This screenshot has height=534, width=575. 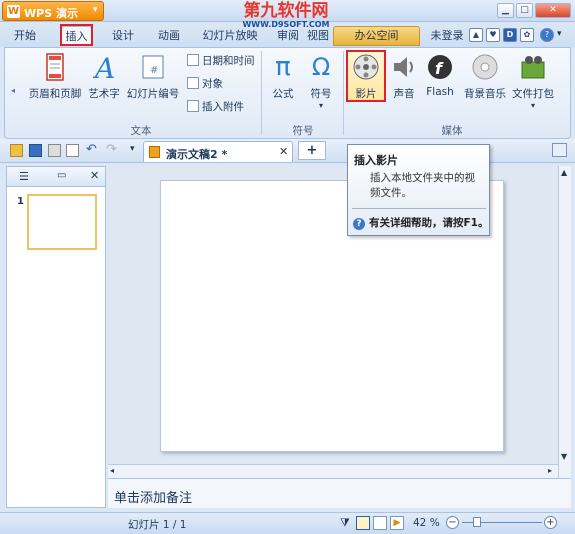 What do you see at coordinates (55, 76) in the screenshot?
I see `header-footer-button: 页眉和页脚` at bounding box center [55, 76].